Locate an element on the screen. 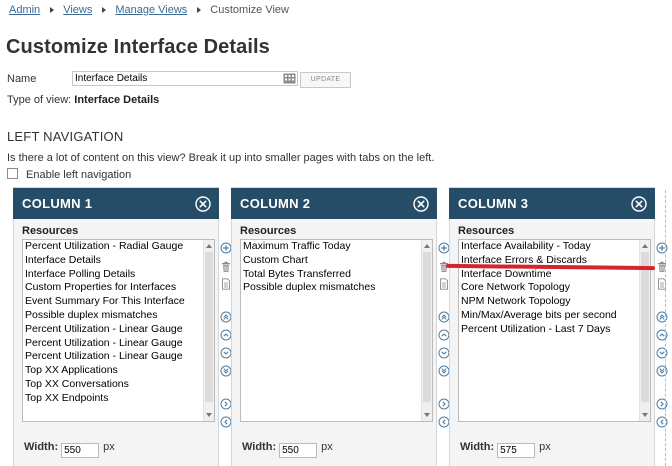  plus-circle-icon is located at coordinates (662, 248).